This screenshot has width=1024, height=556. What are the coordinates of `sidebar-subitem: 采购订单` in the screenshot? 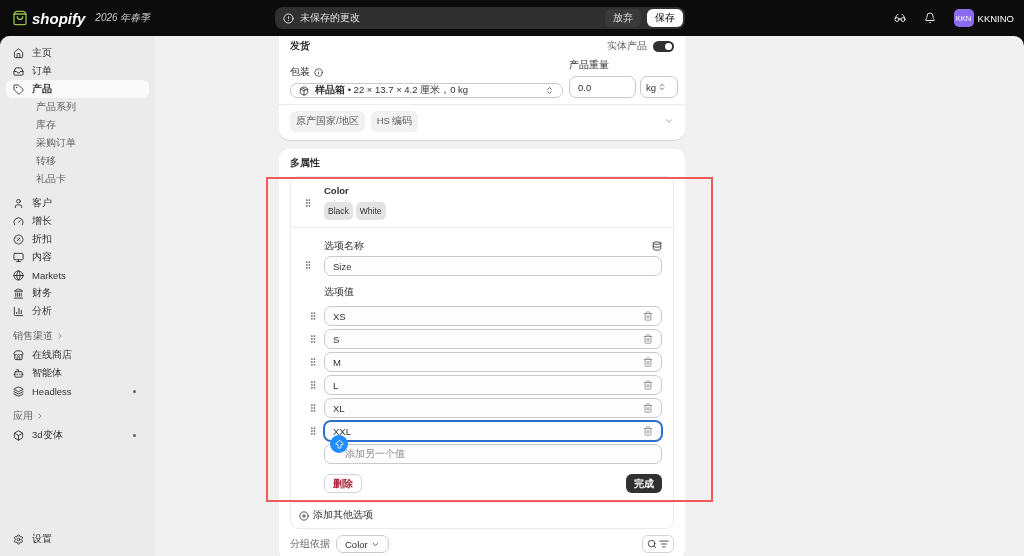 It's located at (77, 143).